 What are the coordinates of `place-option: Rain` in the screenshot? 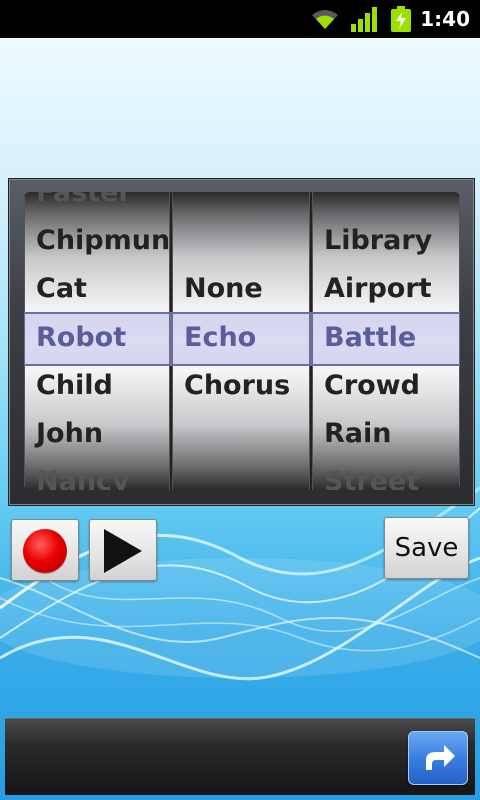 It's located at (386, 434).